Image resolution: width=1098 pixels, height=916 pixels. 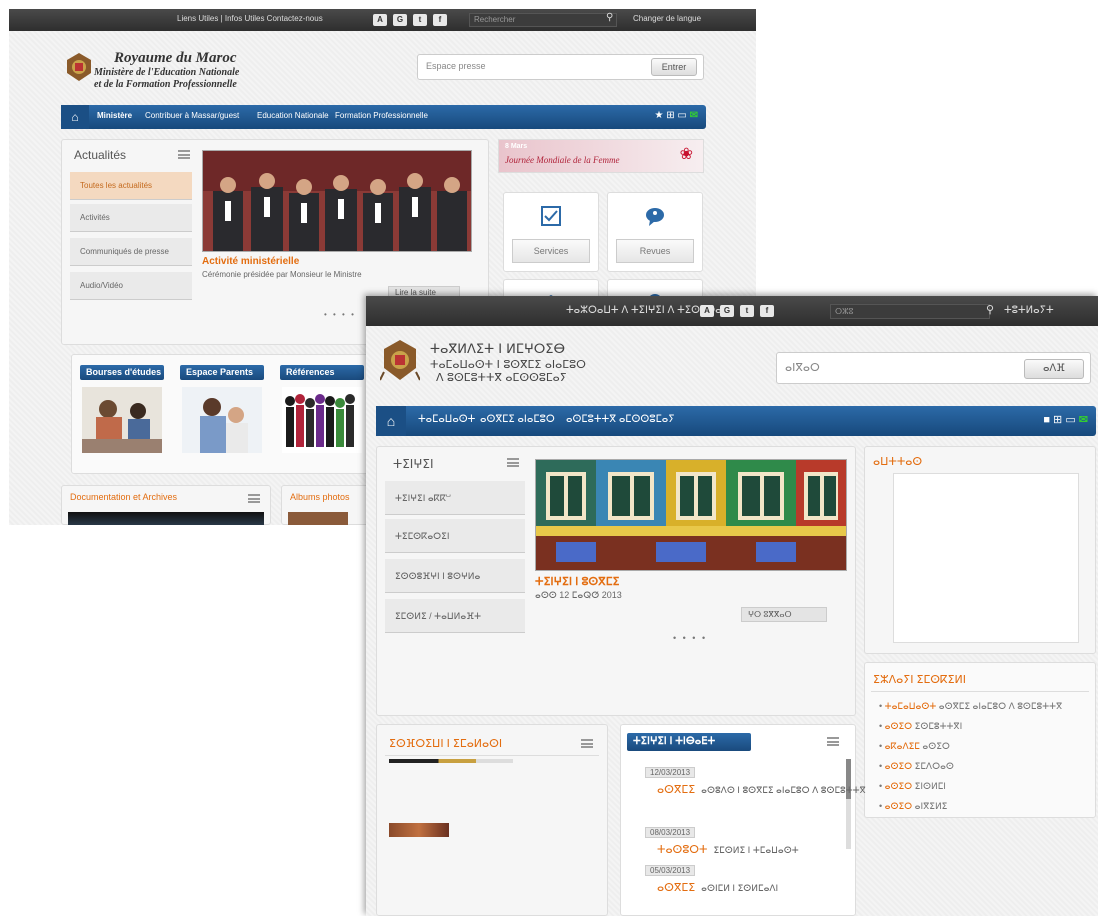 What do you see at coordinates (131, 186) in the screenshot?
I see `news-tab: Toutes les actualités` at bounding box center [131, 186].